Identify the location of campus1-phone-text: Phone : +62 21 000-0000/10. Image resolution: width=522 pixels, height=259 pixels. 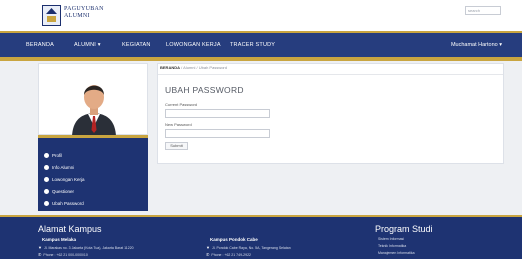
(65, 255).